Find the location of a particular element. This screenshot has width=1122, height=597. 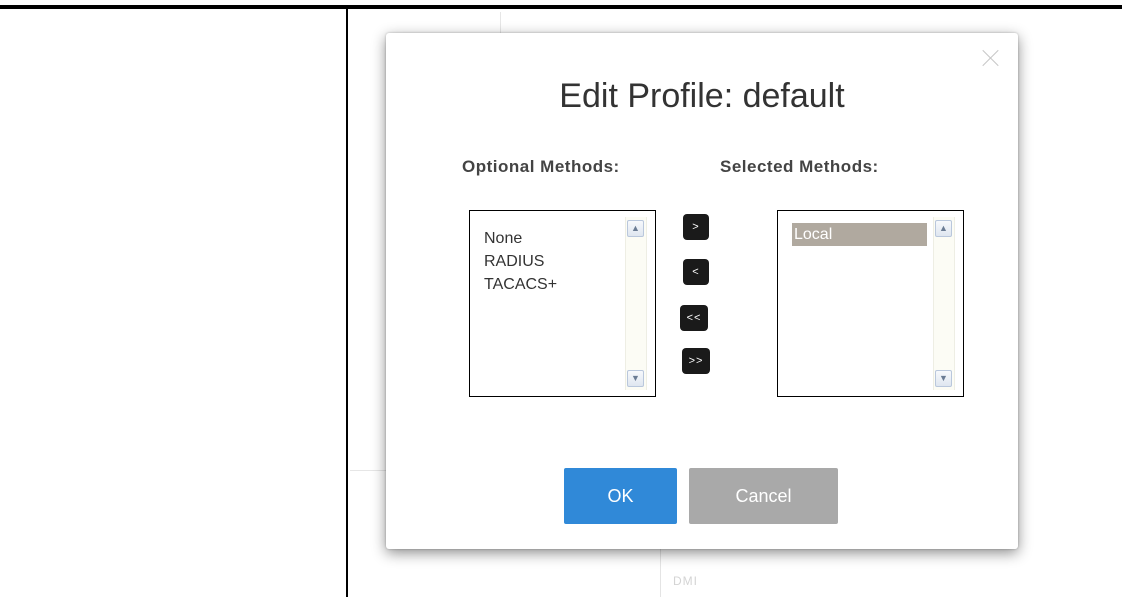

left-rule is located at coordinates (347, 303).